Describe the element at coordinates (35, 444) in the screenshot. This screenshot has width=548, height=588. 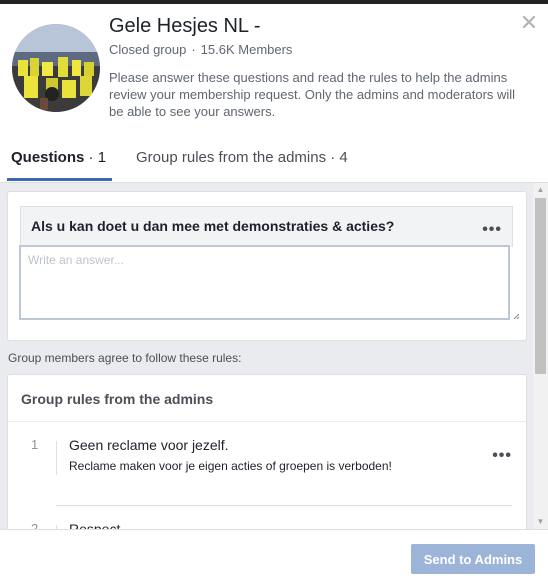
I see `rule-number: 1` at that location.